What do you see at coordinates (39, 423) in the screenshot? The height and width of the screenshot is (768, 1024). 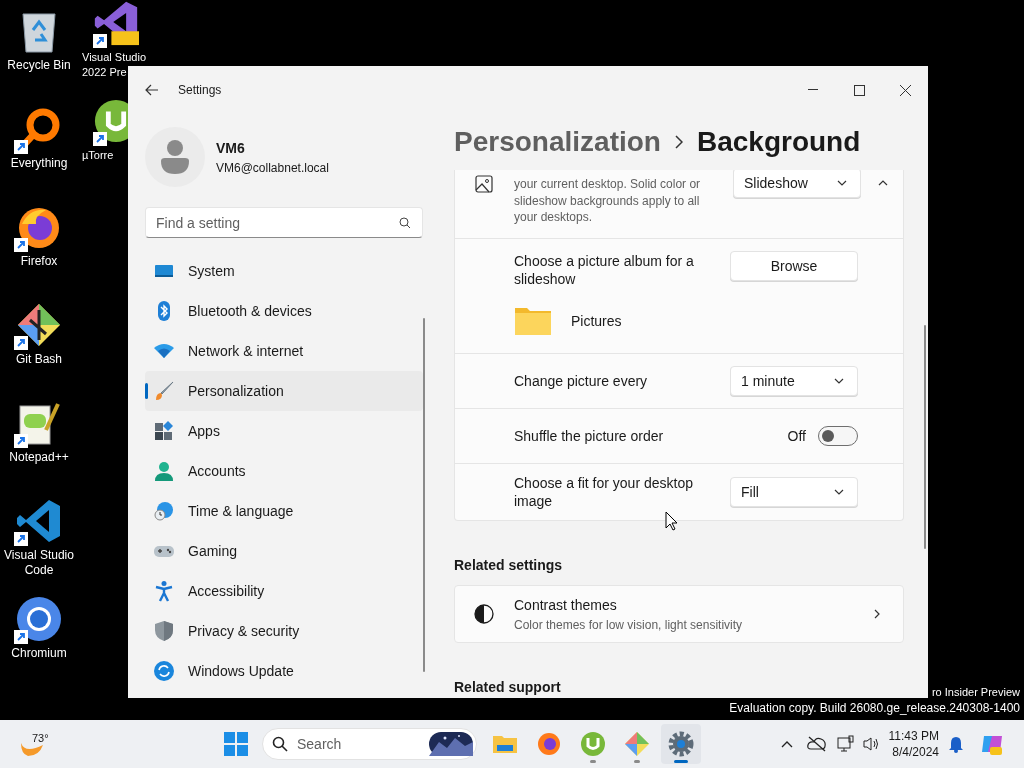 I see `notepad-icon` at bounding box center [39, 423].